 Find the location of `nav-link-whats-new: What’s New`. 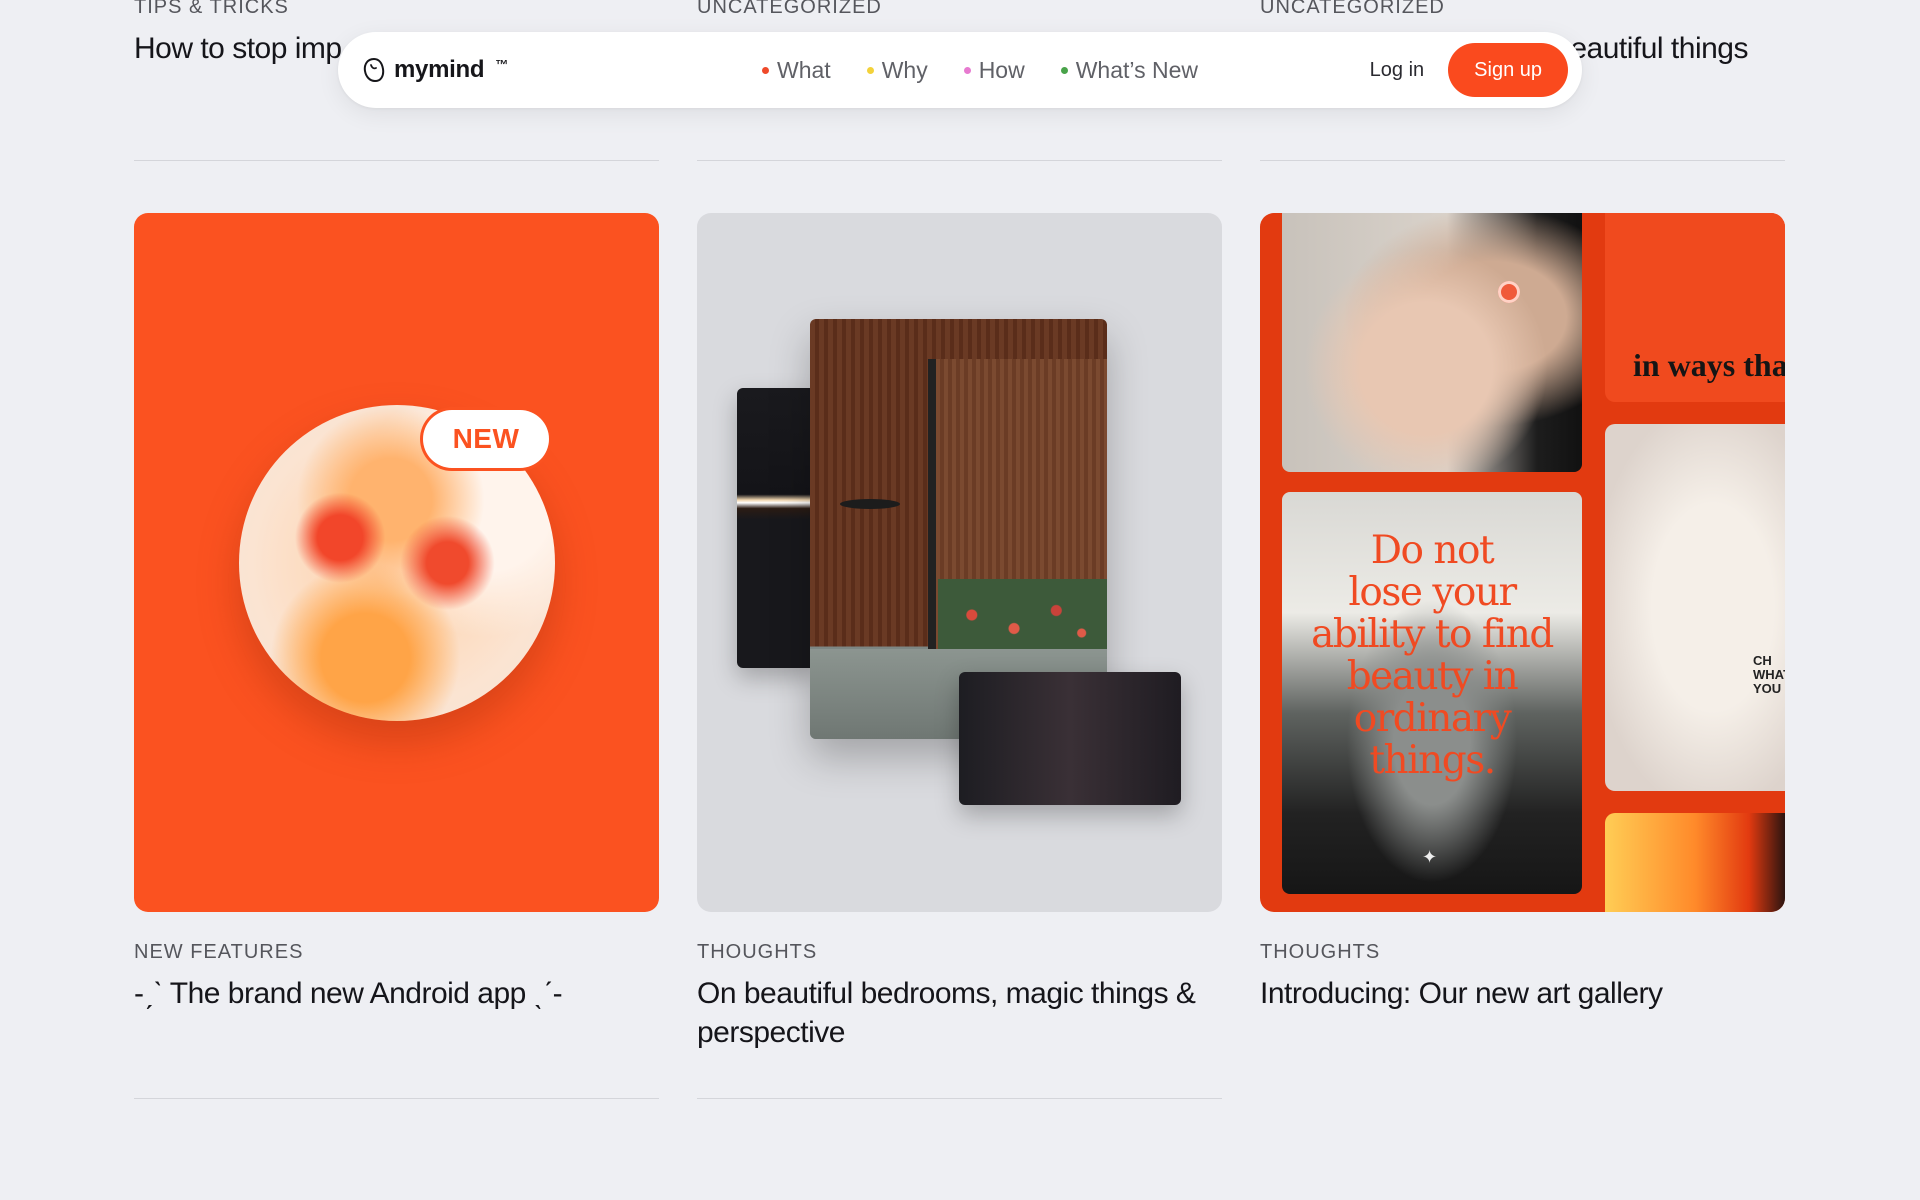

nav-link-whats-new: What’s New is located at coordinates (1129, 70).